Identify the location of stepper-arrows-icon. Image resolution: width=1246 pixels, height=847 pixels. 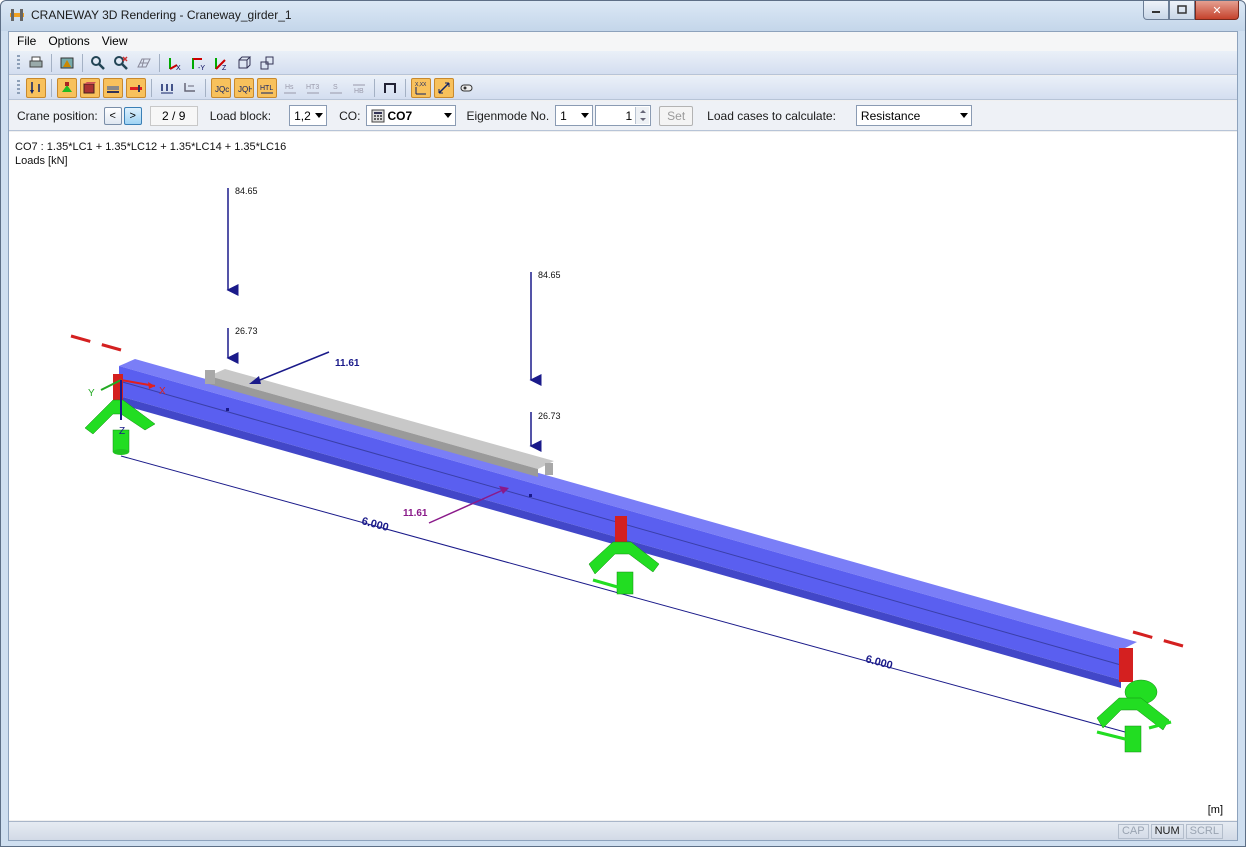
(642, 115).